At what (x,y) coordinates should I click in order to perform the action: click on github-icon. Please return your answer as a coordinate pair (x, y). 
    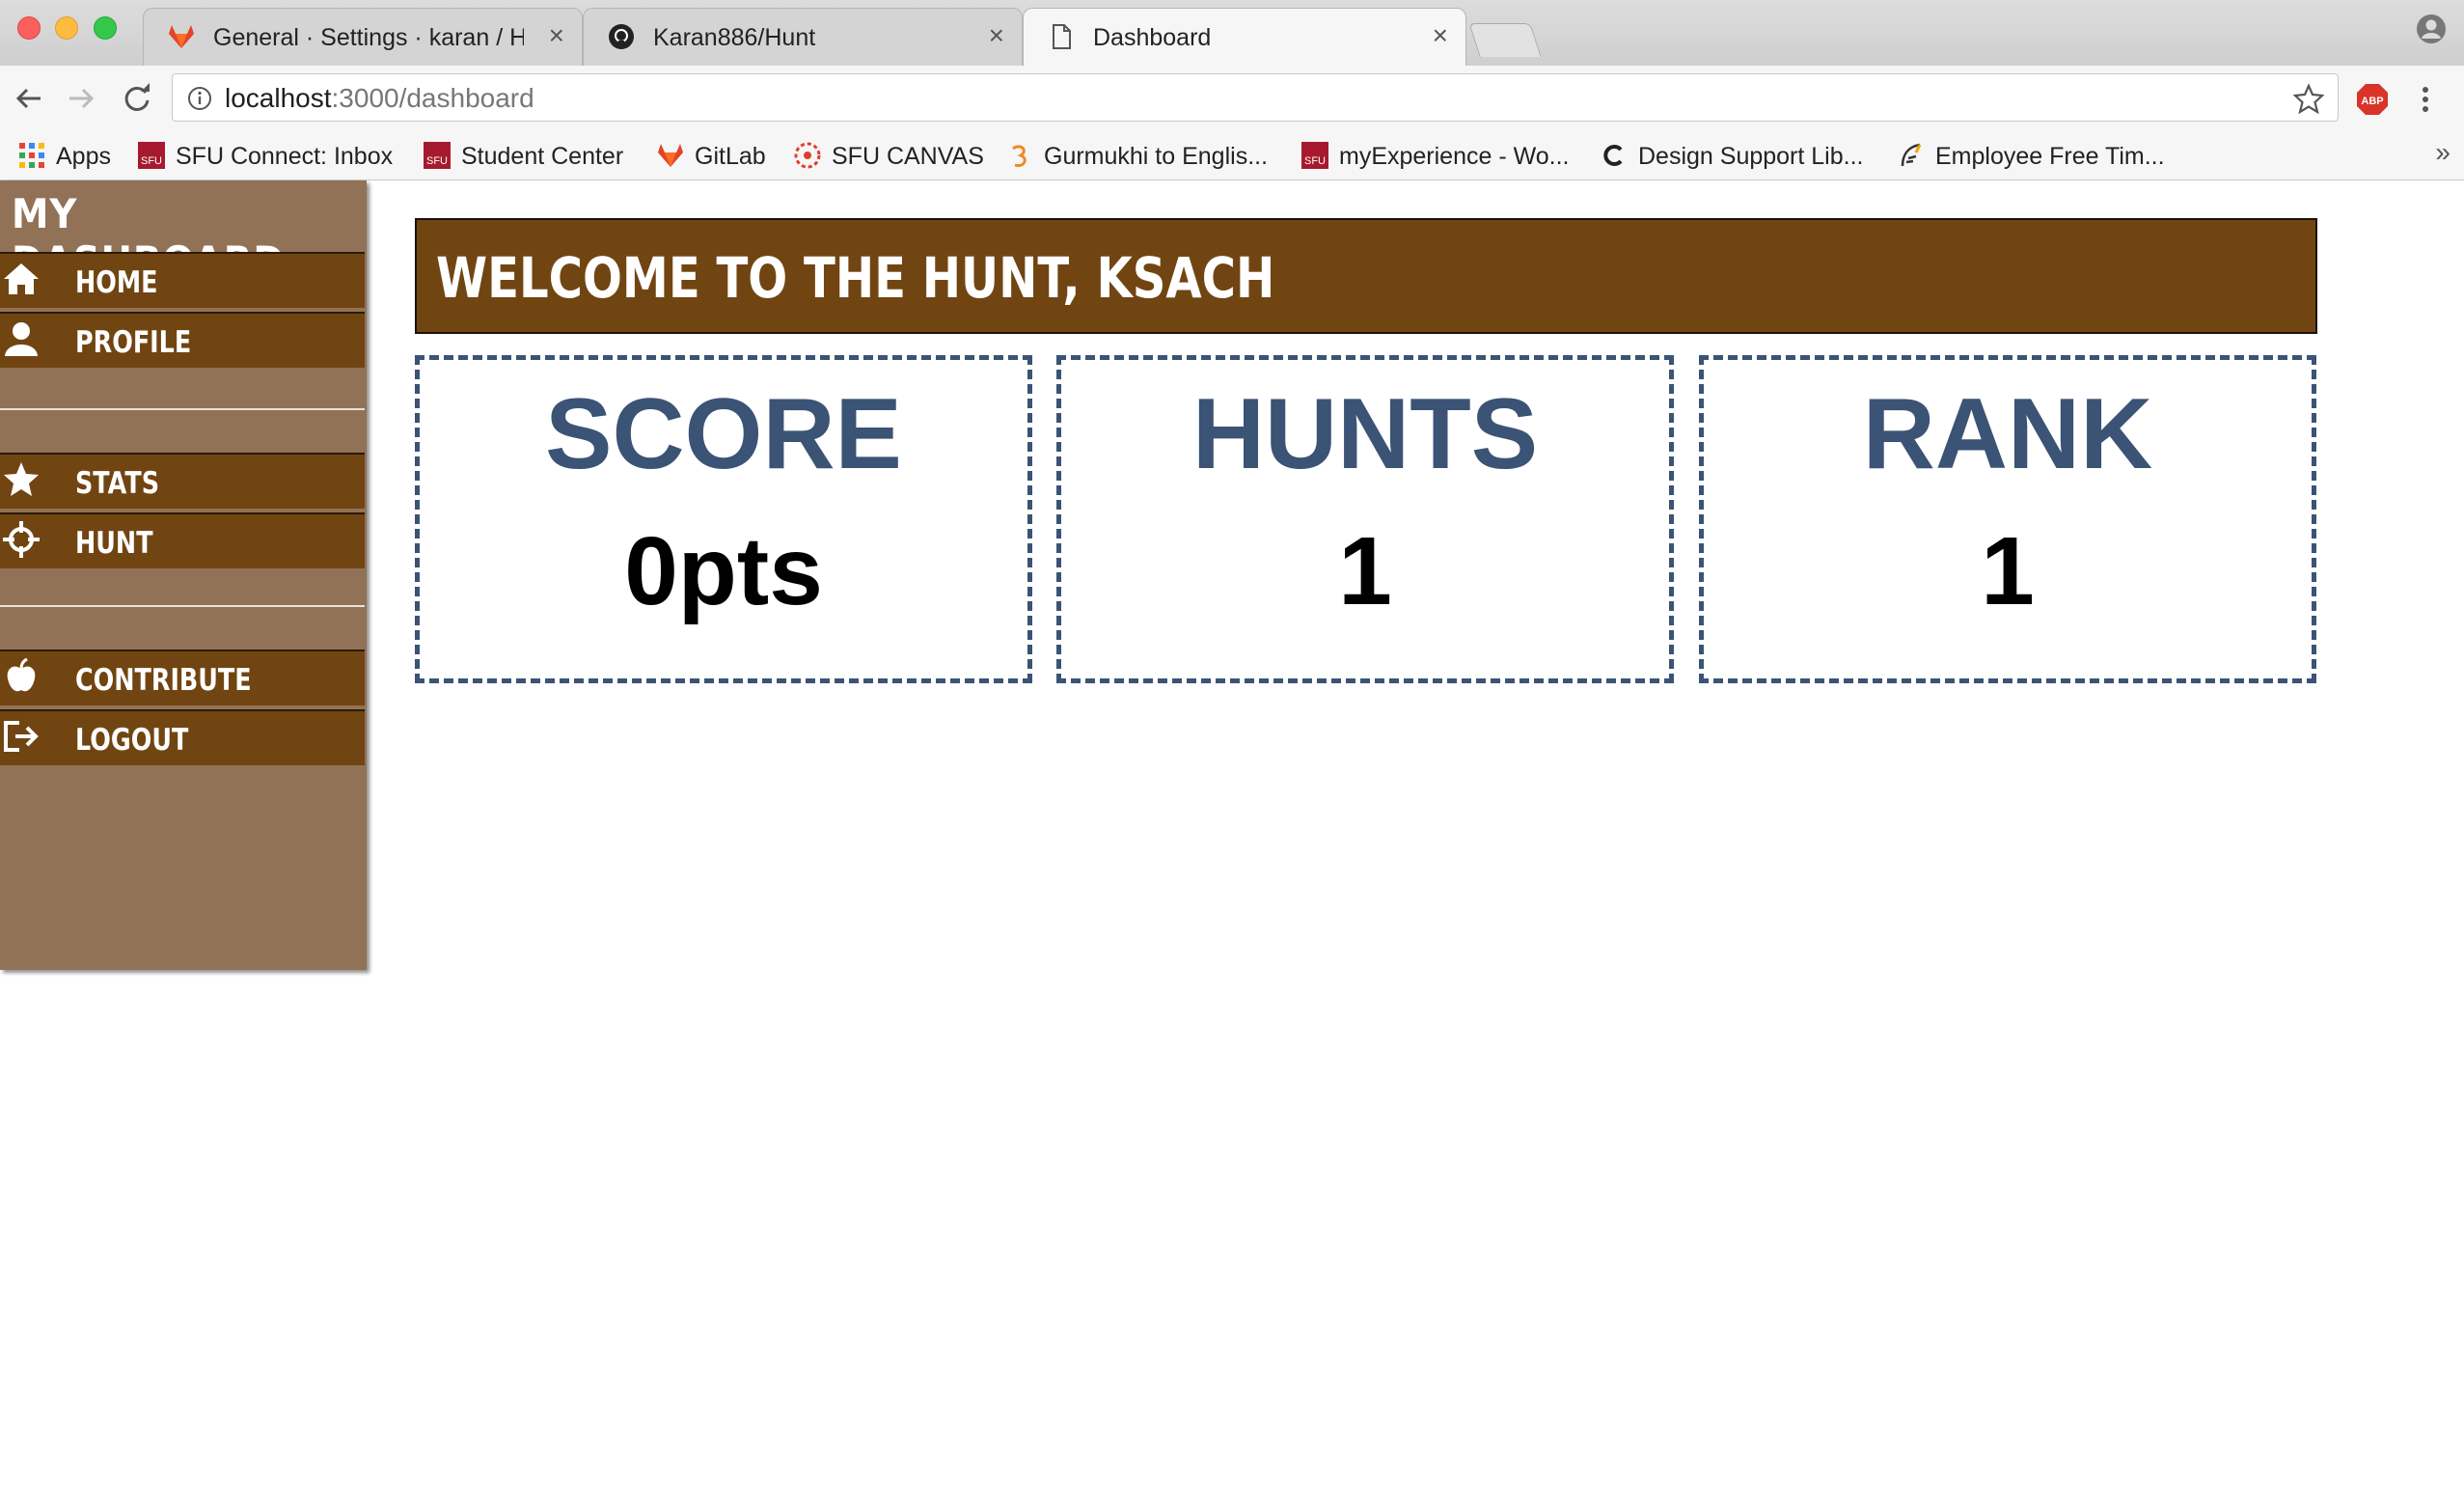
    Looking at the image, I should click on (621, 36).